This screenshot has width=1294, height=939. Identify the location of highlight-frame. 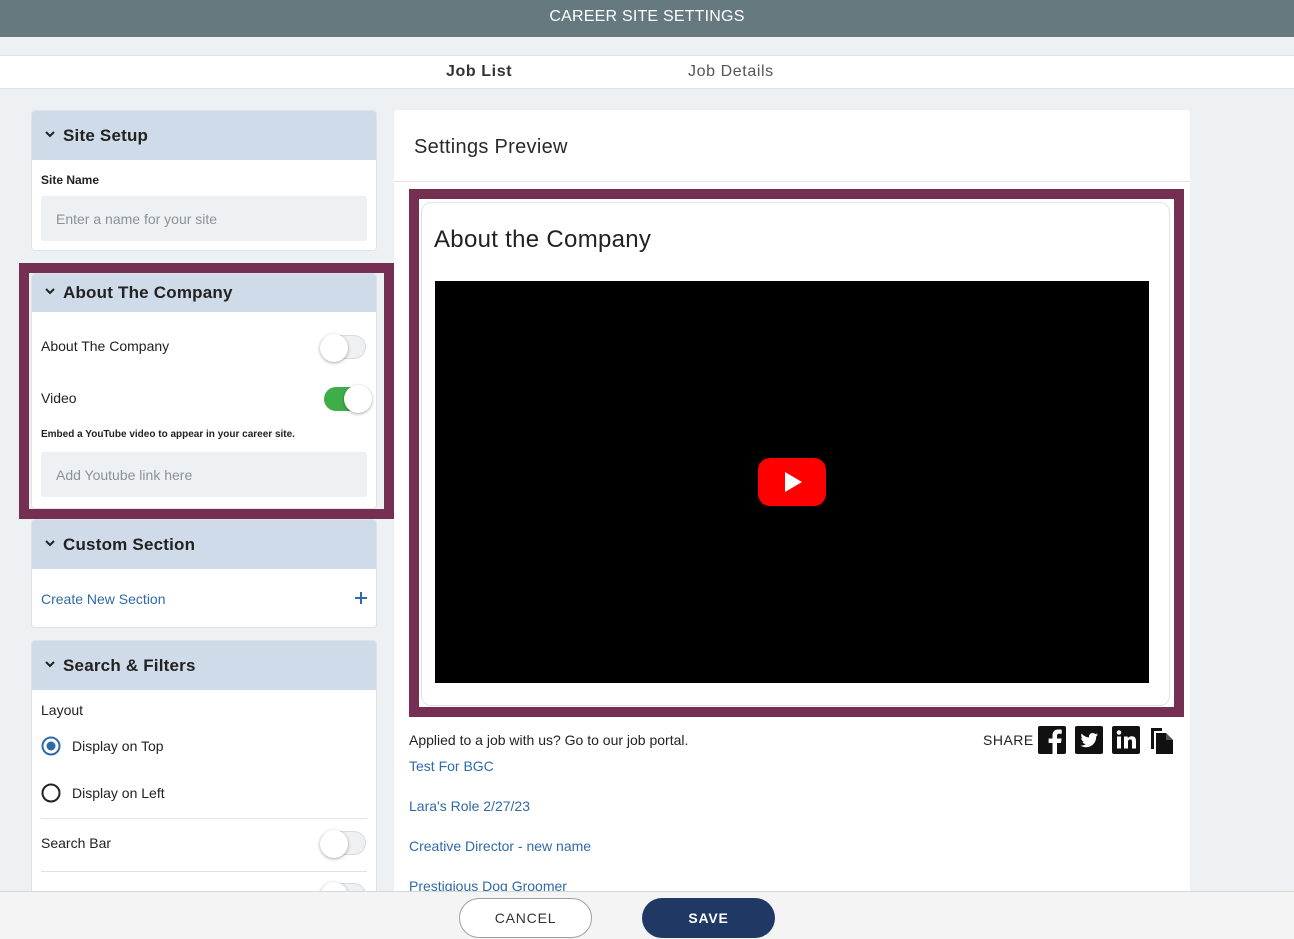
(206, 391).